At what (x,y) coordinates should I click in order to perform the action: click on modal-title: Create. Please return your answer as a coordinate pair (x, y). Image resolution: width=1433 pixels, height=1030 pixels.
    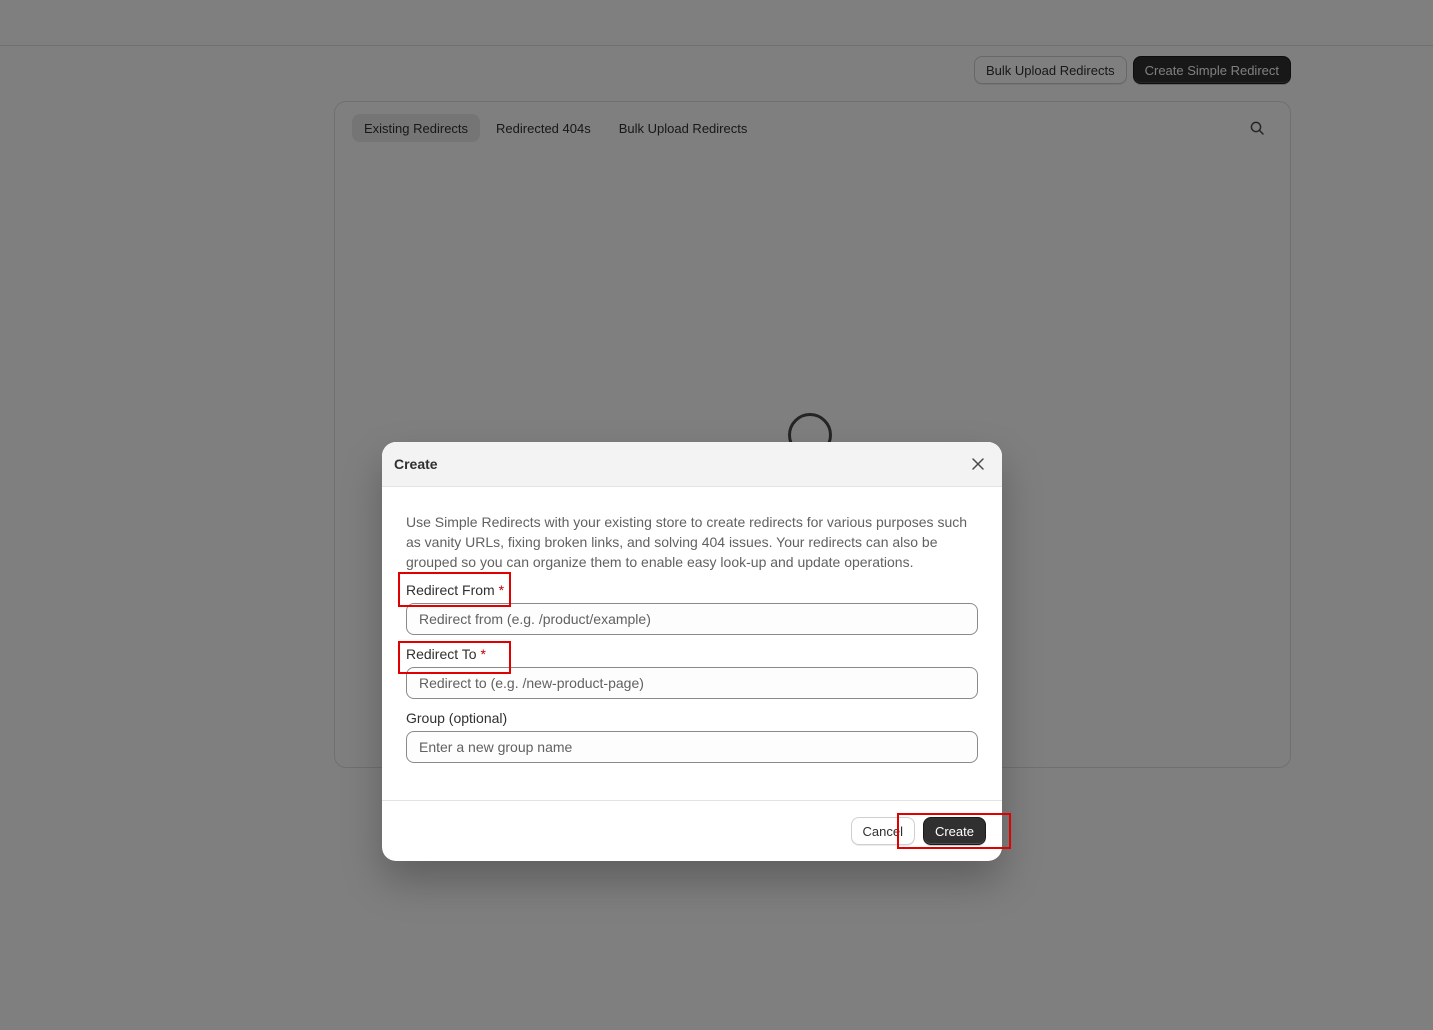
    Looking at the image, I should click on (416, 464).